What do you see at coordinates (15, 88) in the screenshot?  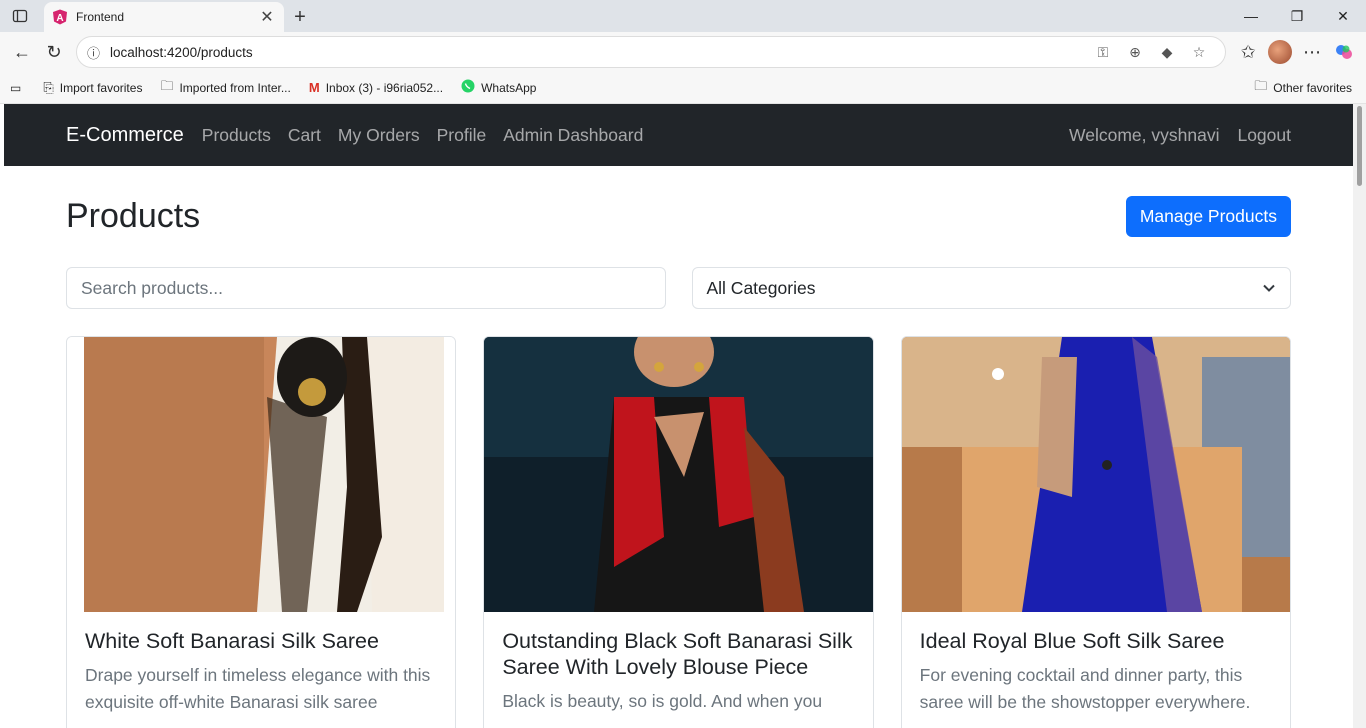 I see `collections-icon: ▭` at bounding box center [15, 88].